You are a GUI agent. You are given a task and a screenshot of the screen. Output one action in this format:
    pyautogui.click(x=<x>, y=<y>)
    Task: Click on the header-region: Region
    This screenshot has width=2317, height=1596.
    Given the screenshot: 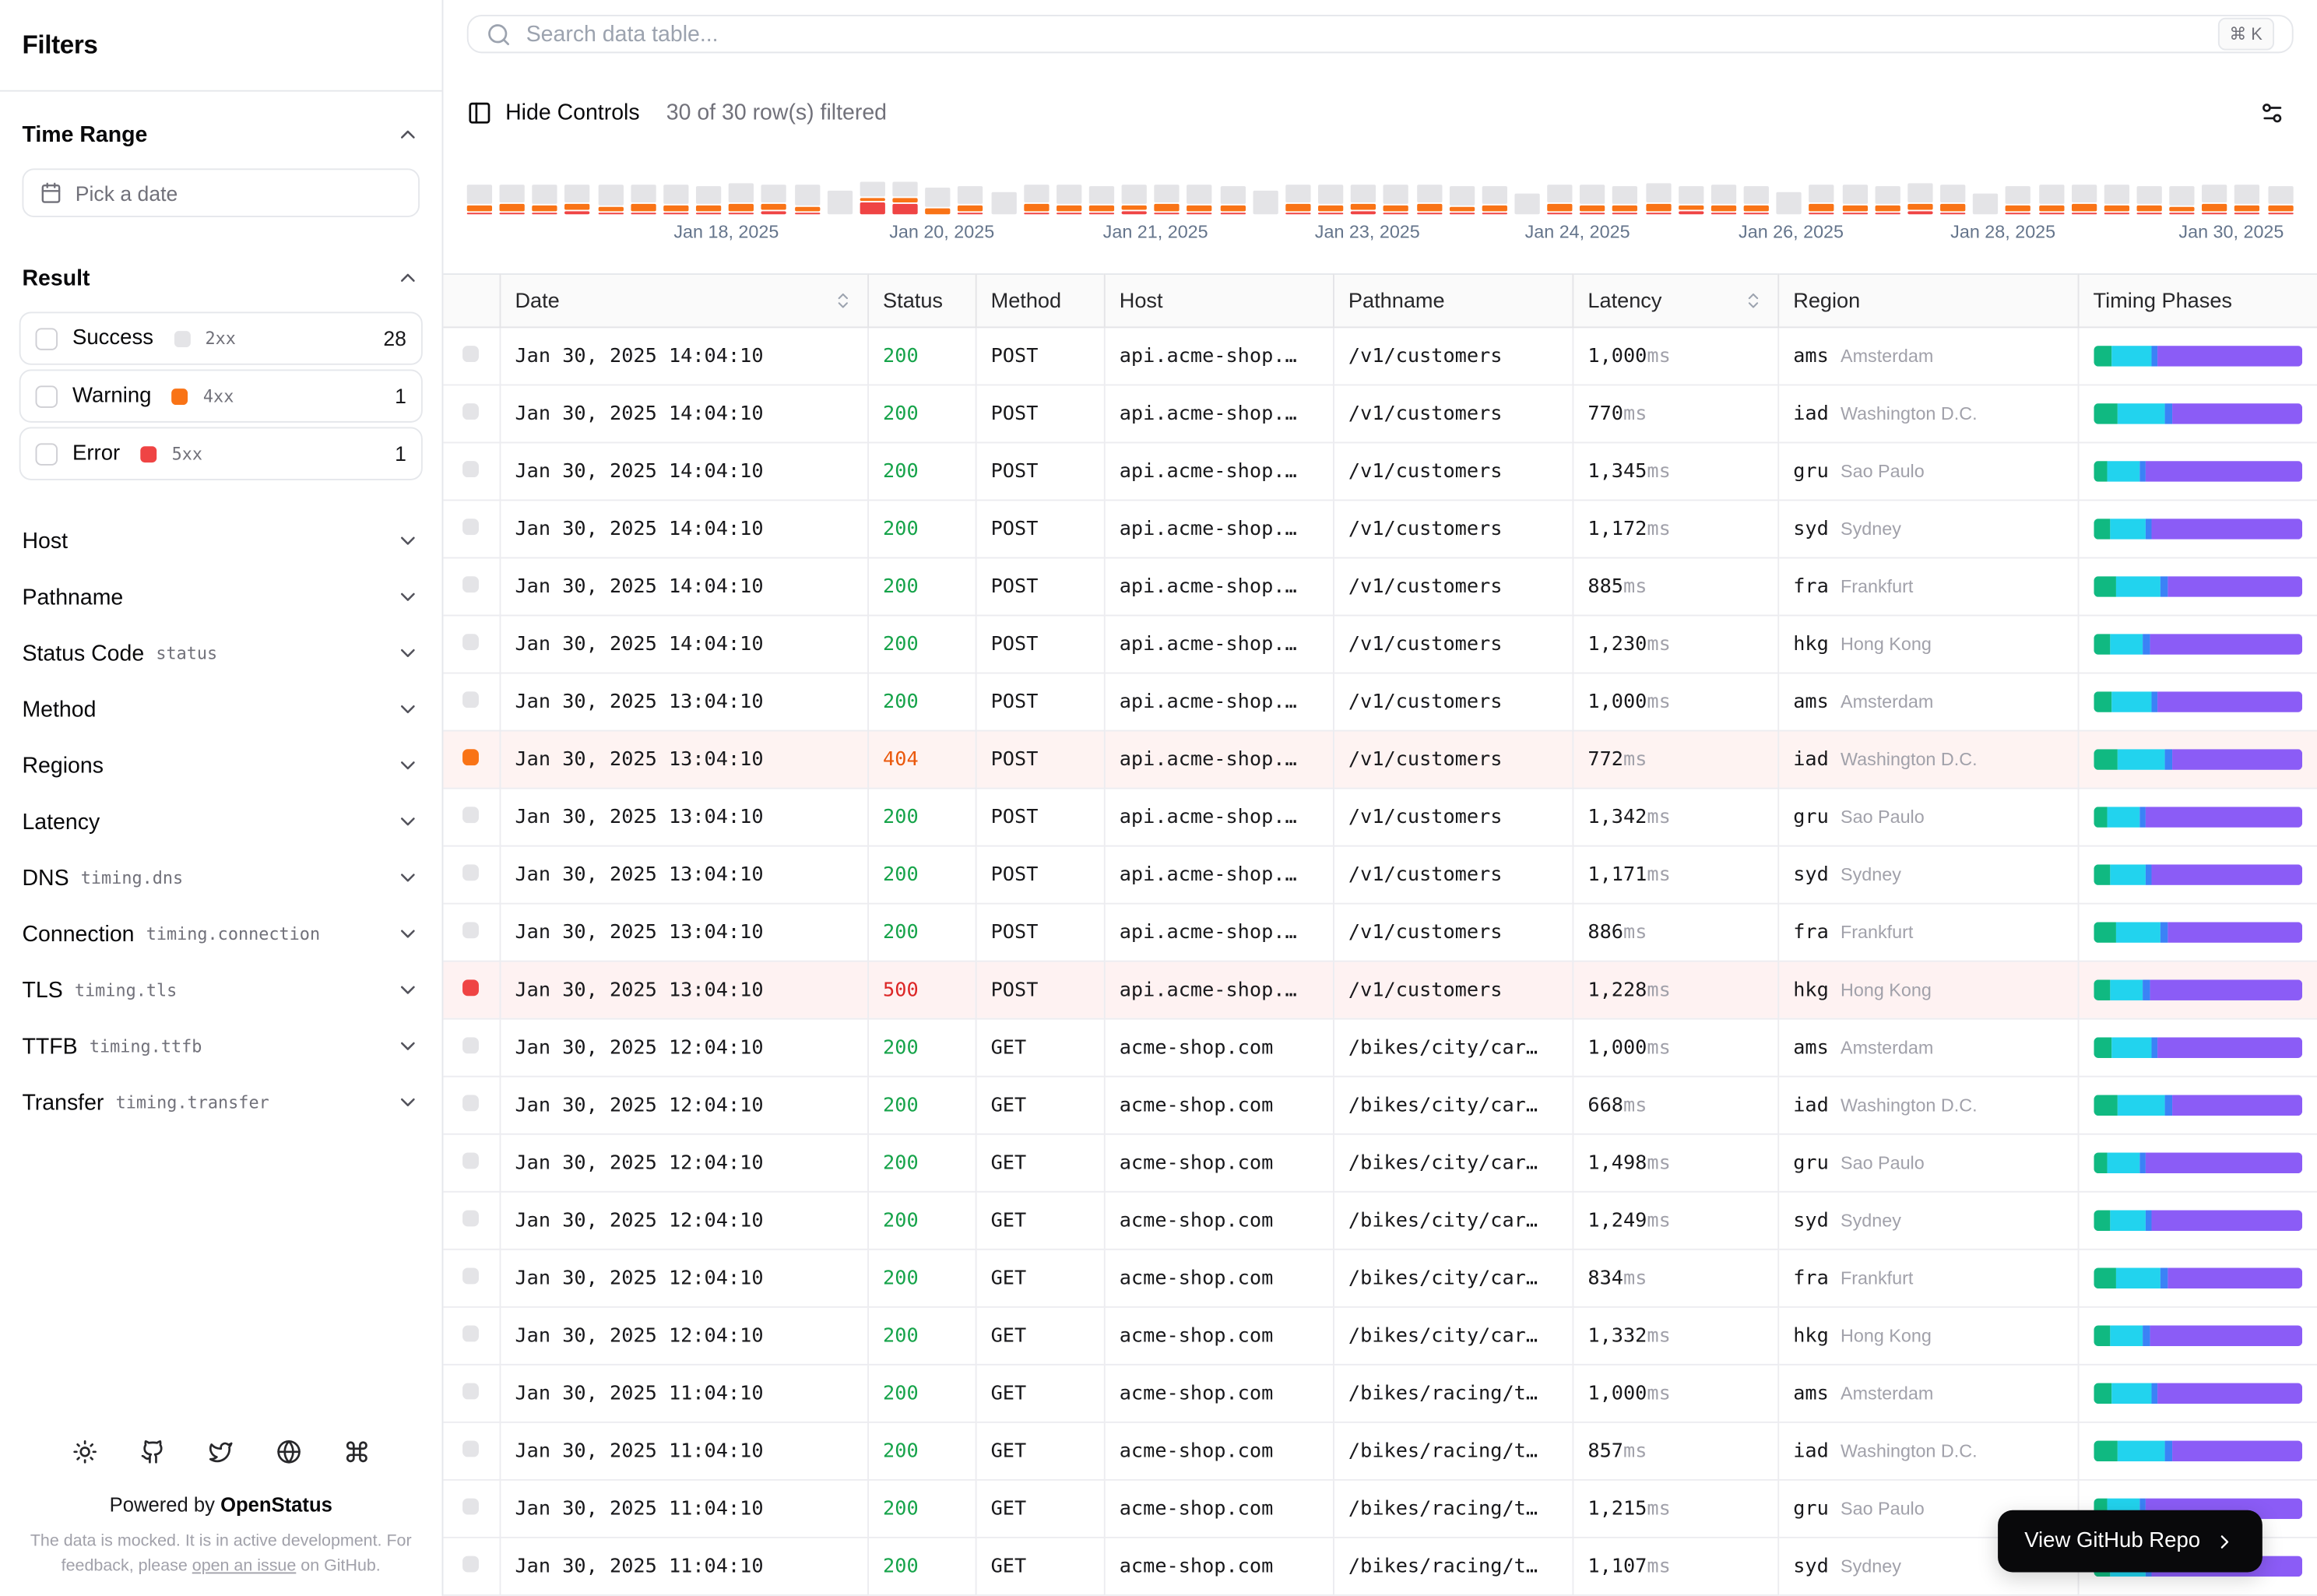 What is the action you would take?
    pyautogui.click(x=1928, y=301)
    